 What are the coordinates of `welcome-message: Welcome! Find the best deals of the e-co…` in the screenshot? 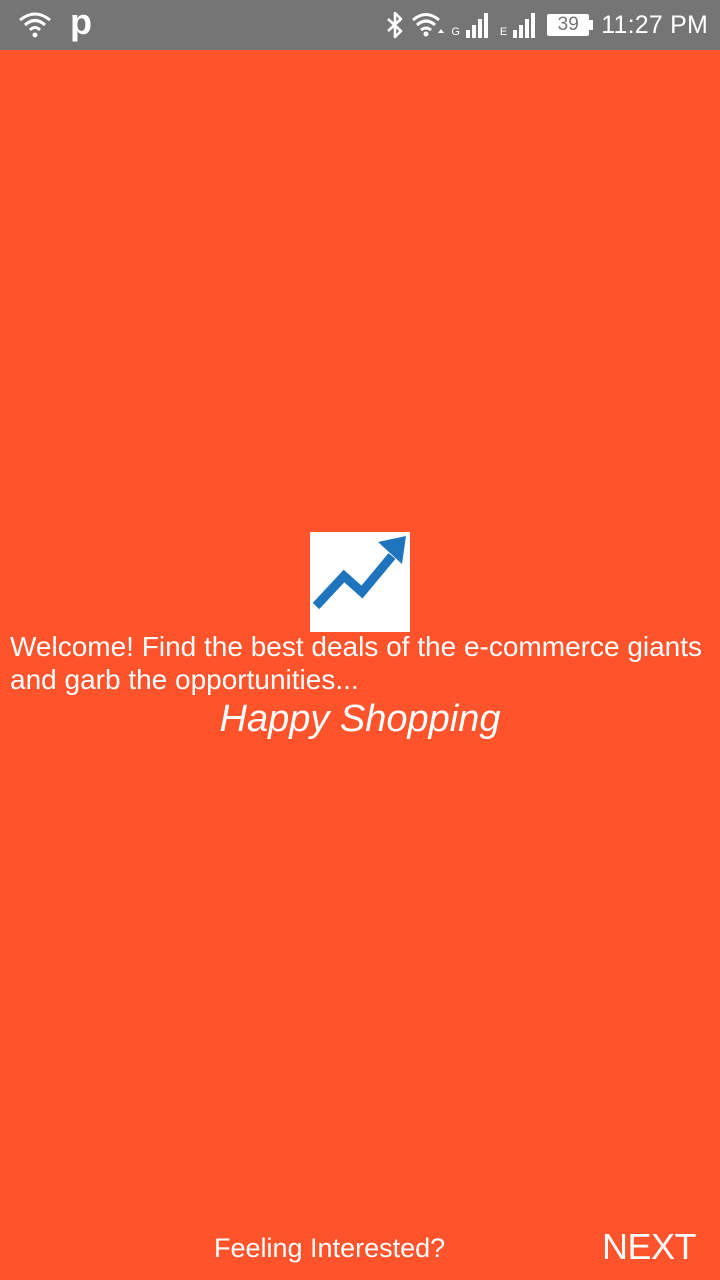 It's located at (356, 663).